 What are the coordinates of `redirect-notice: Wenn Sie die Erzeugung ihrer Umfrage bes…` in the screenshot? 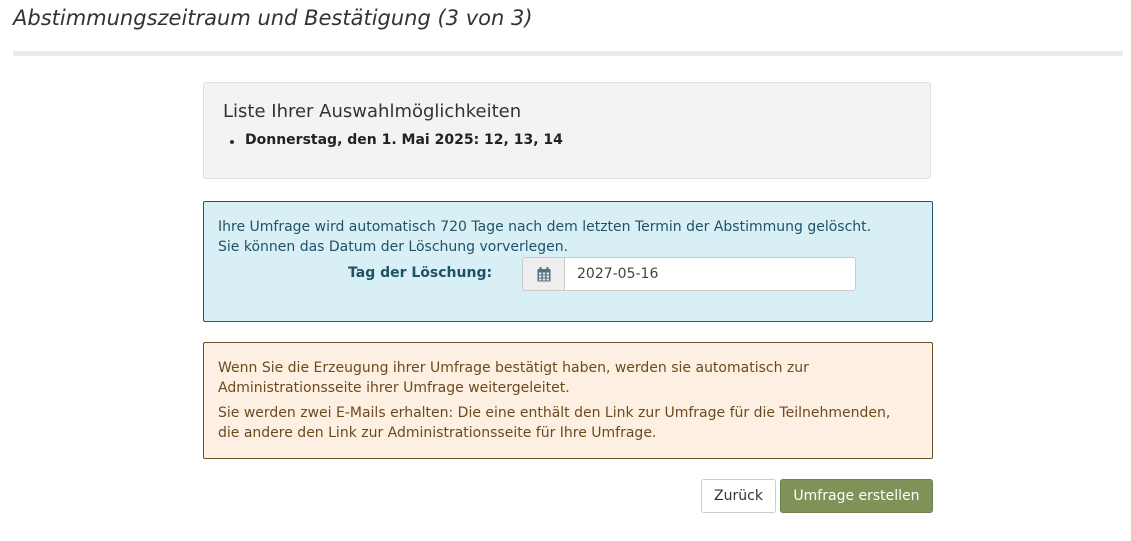 It's located at (513, 378).